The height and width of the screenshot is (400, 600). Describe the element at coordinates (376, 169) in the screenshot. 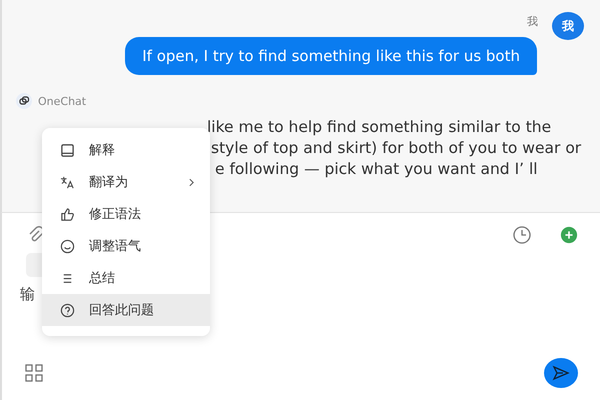

I see `message-text: e following — pick what you want and I’ ll` at that location.